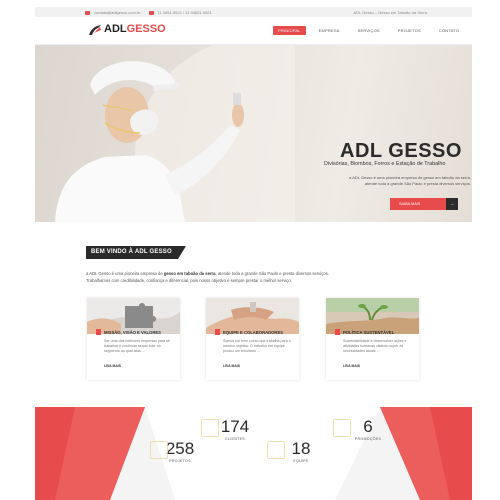 This screenshot has width=500, height=500. Describe the element at coordinates (253, 332) in the screenshot. I see `card-title: EQUIPE E COLABORADORES` at that location.